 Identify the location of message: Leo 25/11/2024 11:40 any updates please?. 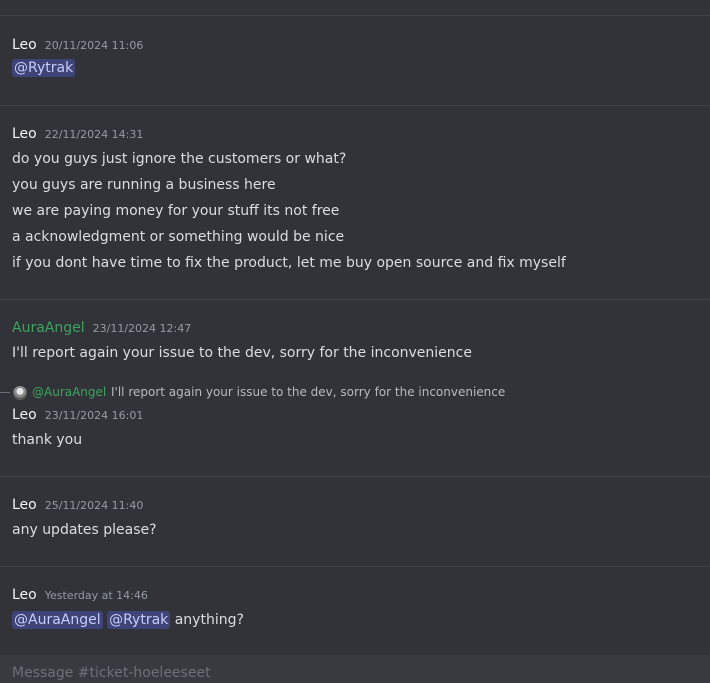
(355, 520).